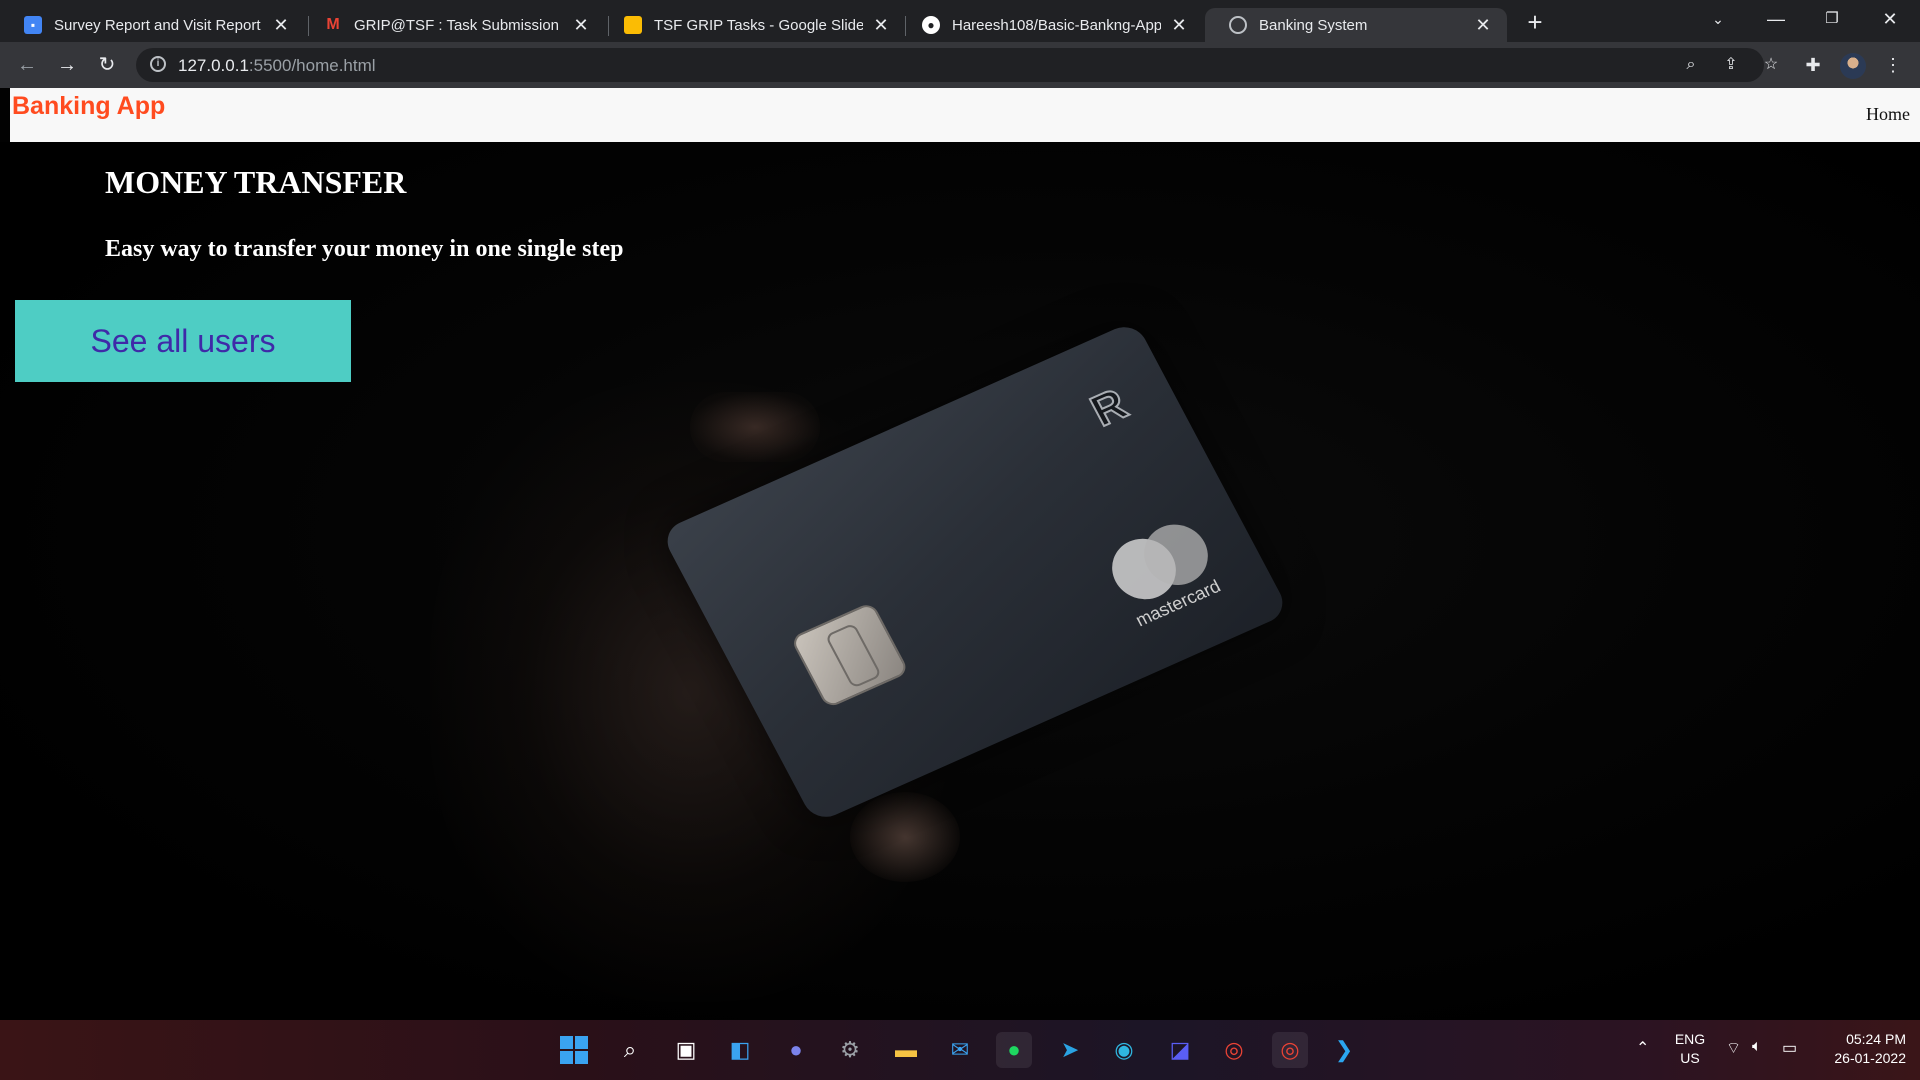  What do you see at coordinates (33, 25) in the screenshot?
I see `forms-icon: ▪` at bounding box center [33, 25].